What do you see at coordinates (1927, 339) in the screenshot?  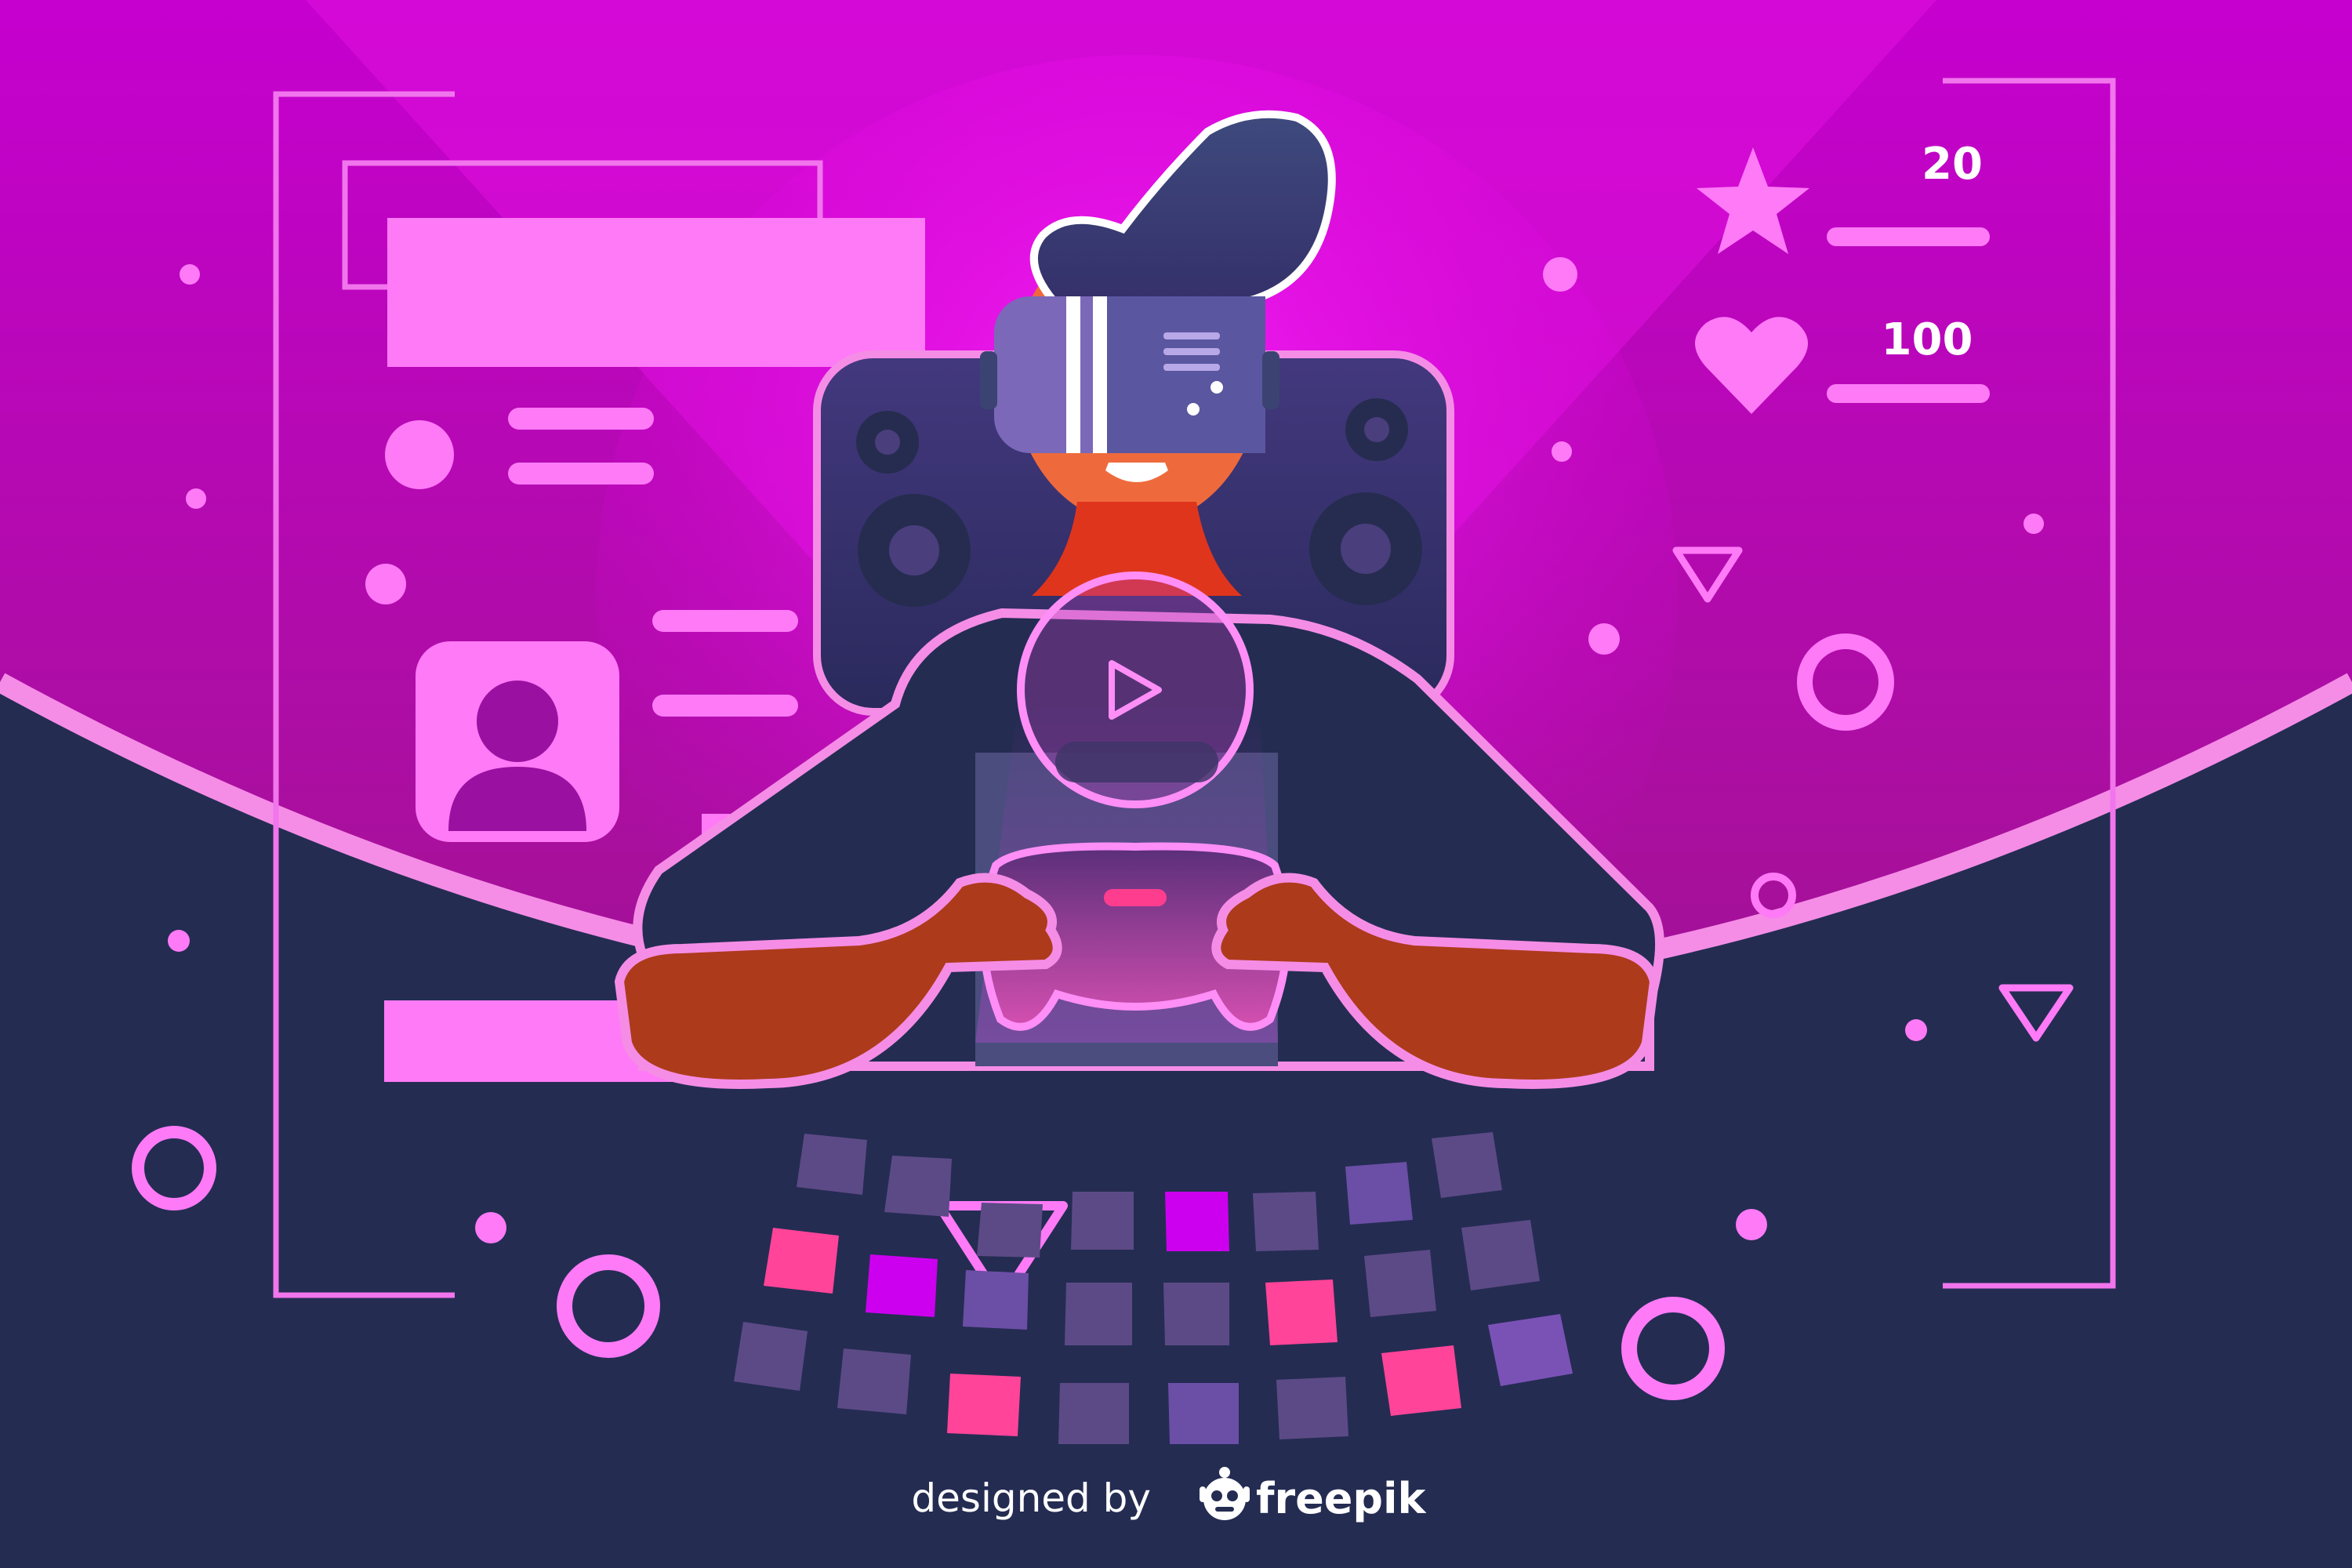 I see `heart-score: 100` at bounding box center [1927, 339].